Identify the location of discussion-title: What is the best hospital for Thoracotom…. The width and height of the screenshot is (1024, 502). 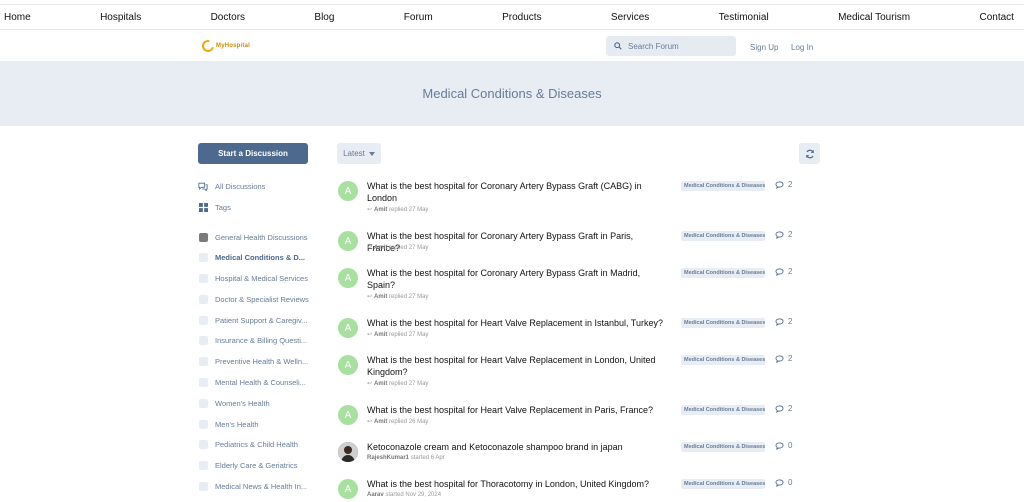
(517, 484).